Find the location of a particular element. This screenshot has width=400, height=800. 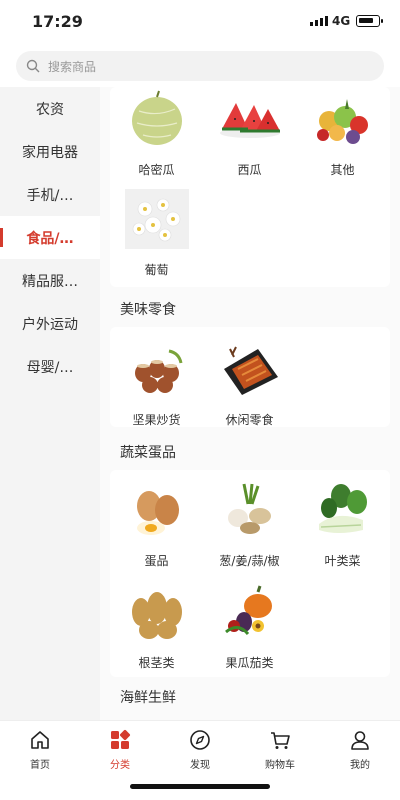

category-item-nuts: 坚果炒货 is located at coordinates (156, 382).